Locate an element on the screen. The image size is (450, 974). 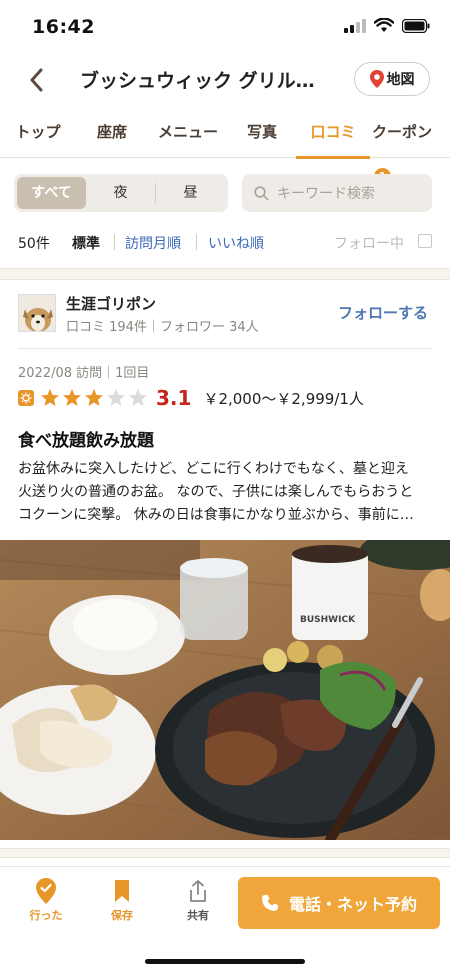
save-label: 保存 is located at coordinates (122, 915).